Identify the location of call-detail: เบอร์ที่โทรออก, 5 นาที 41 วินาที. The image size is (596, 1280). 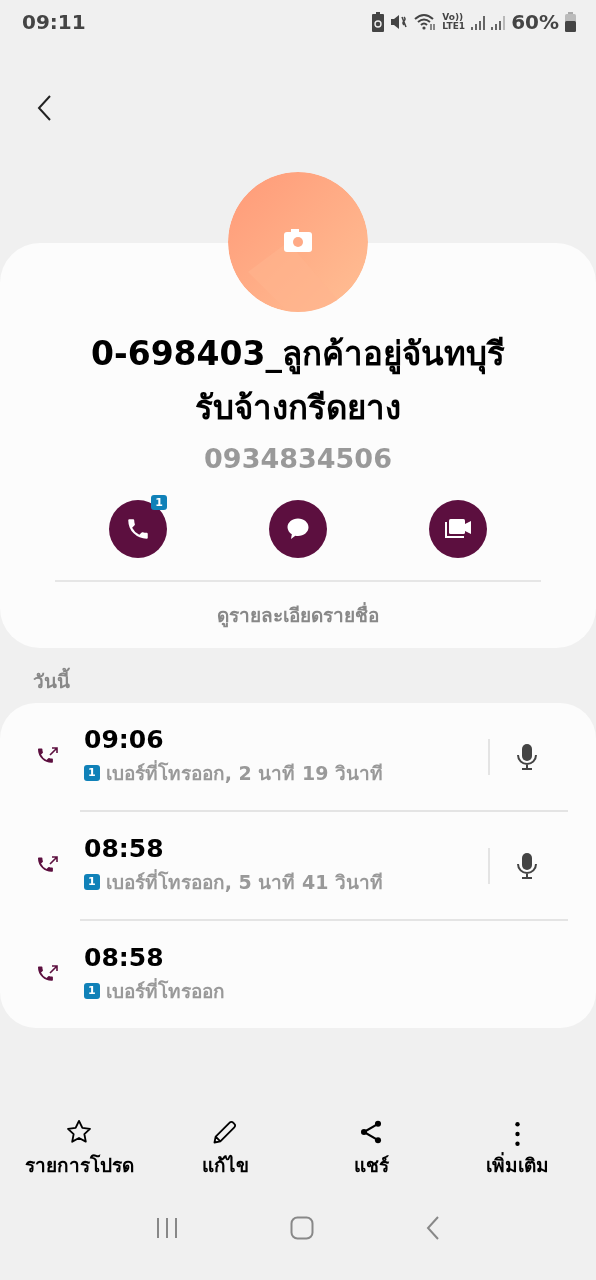
(244, 881).